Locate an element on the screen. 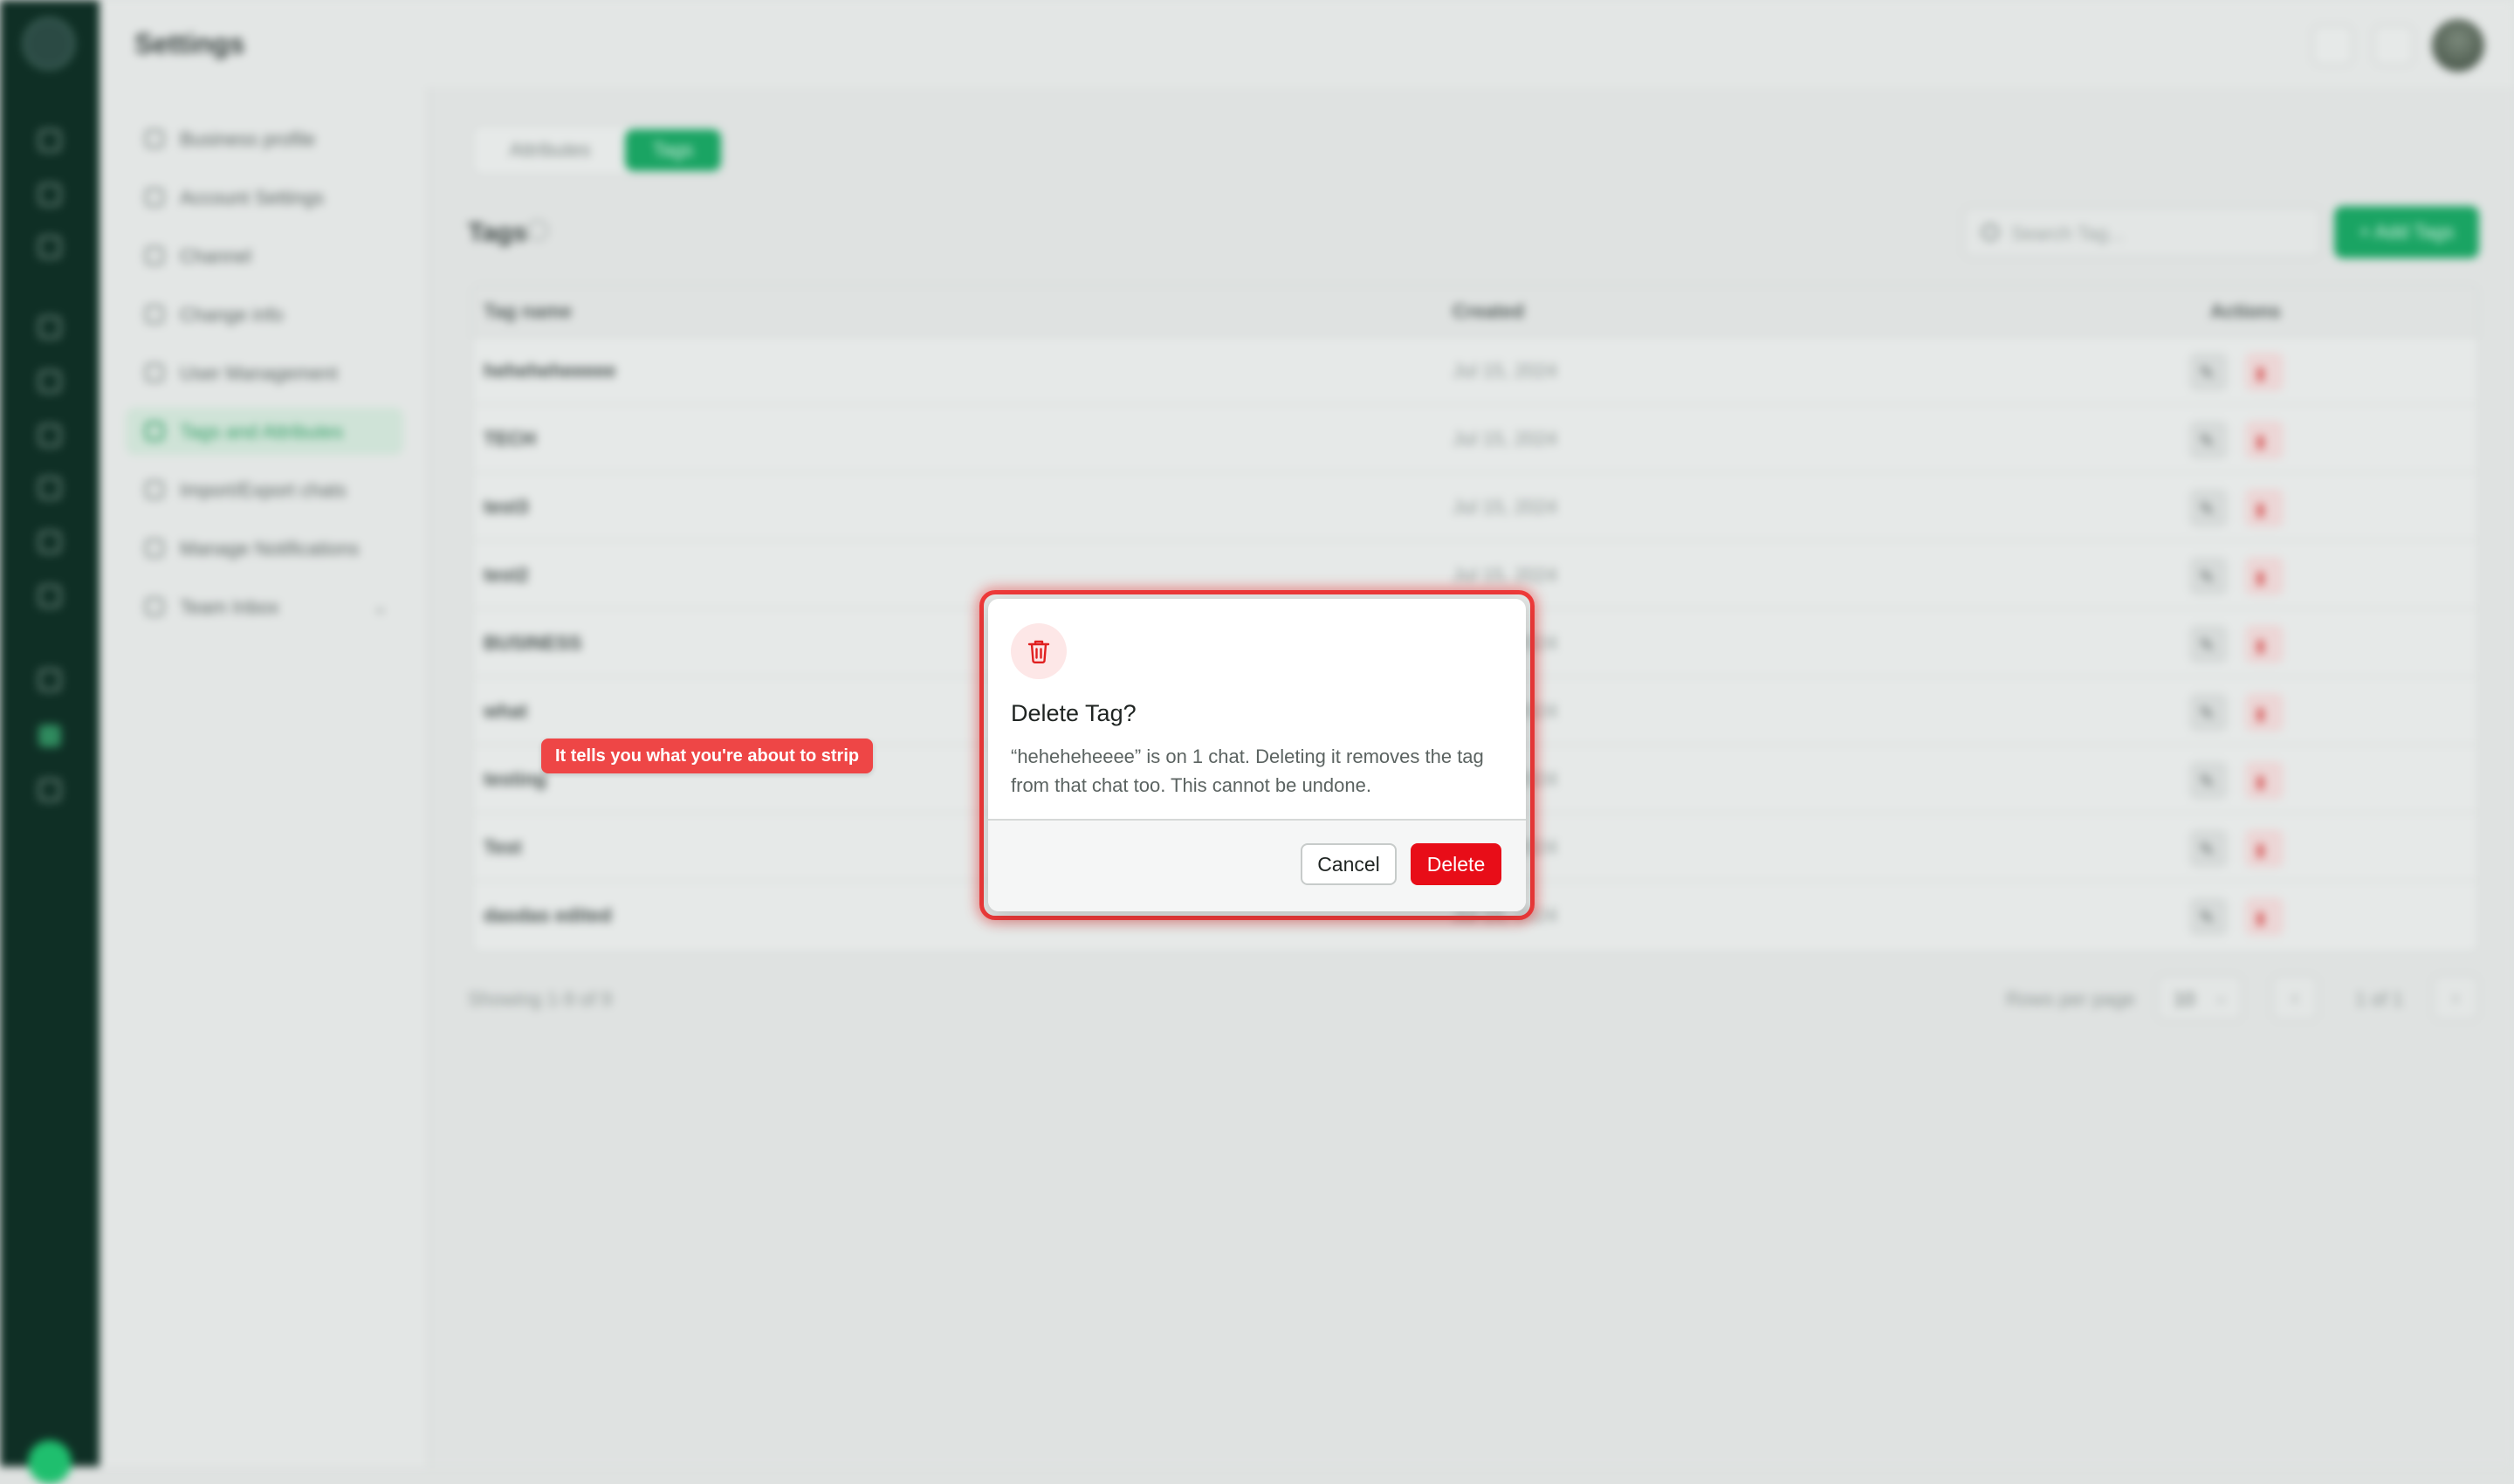 This screenshot has width=2514, height=1484. trash-icon is located at coordinates (1039, 651).